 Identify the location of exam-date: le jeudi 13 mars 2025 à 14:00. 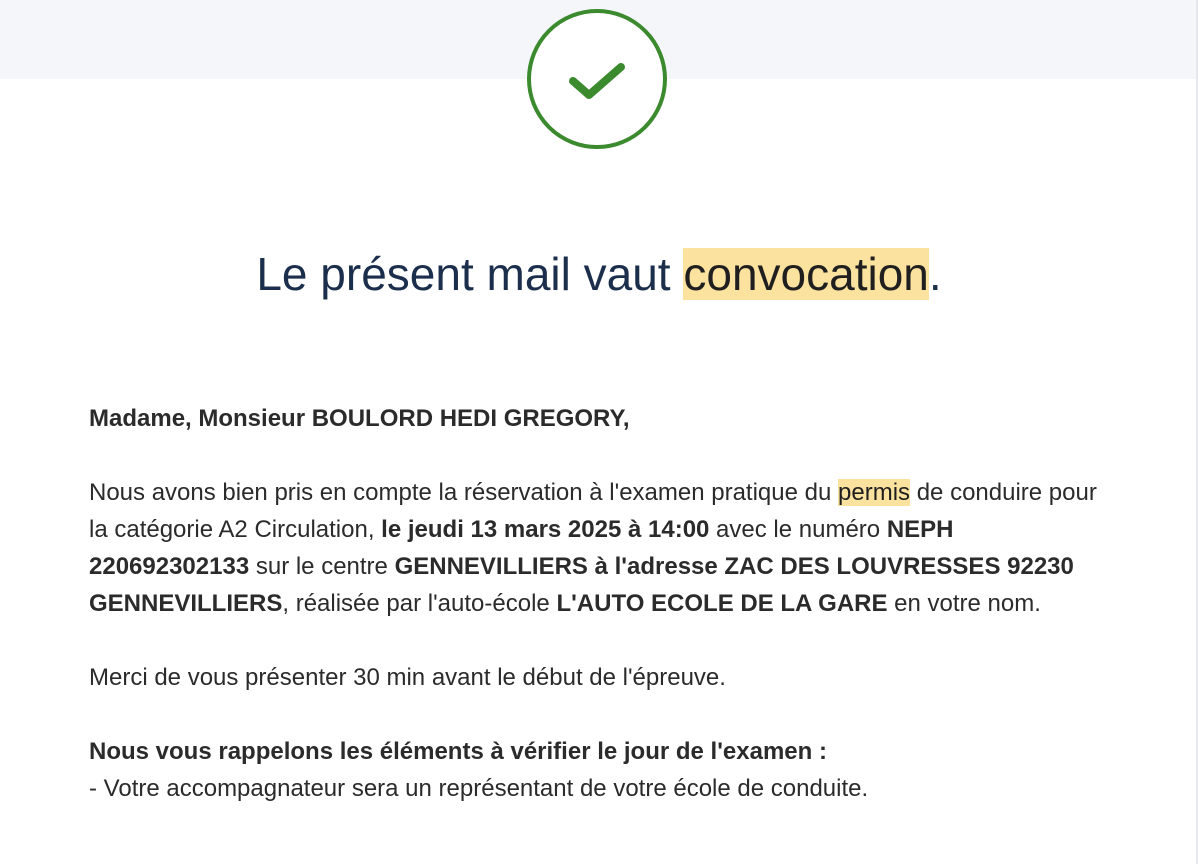
(545, 529).